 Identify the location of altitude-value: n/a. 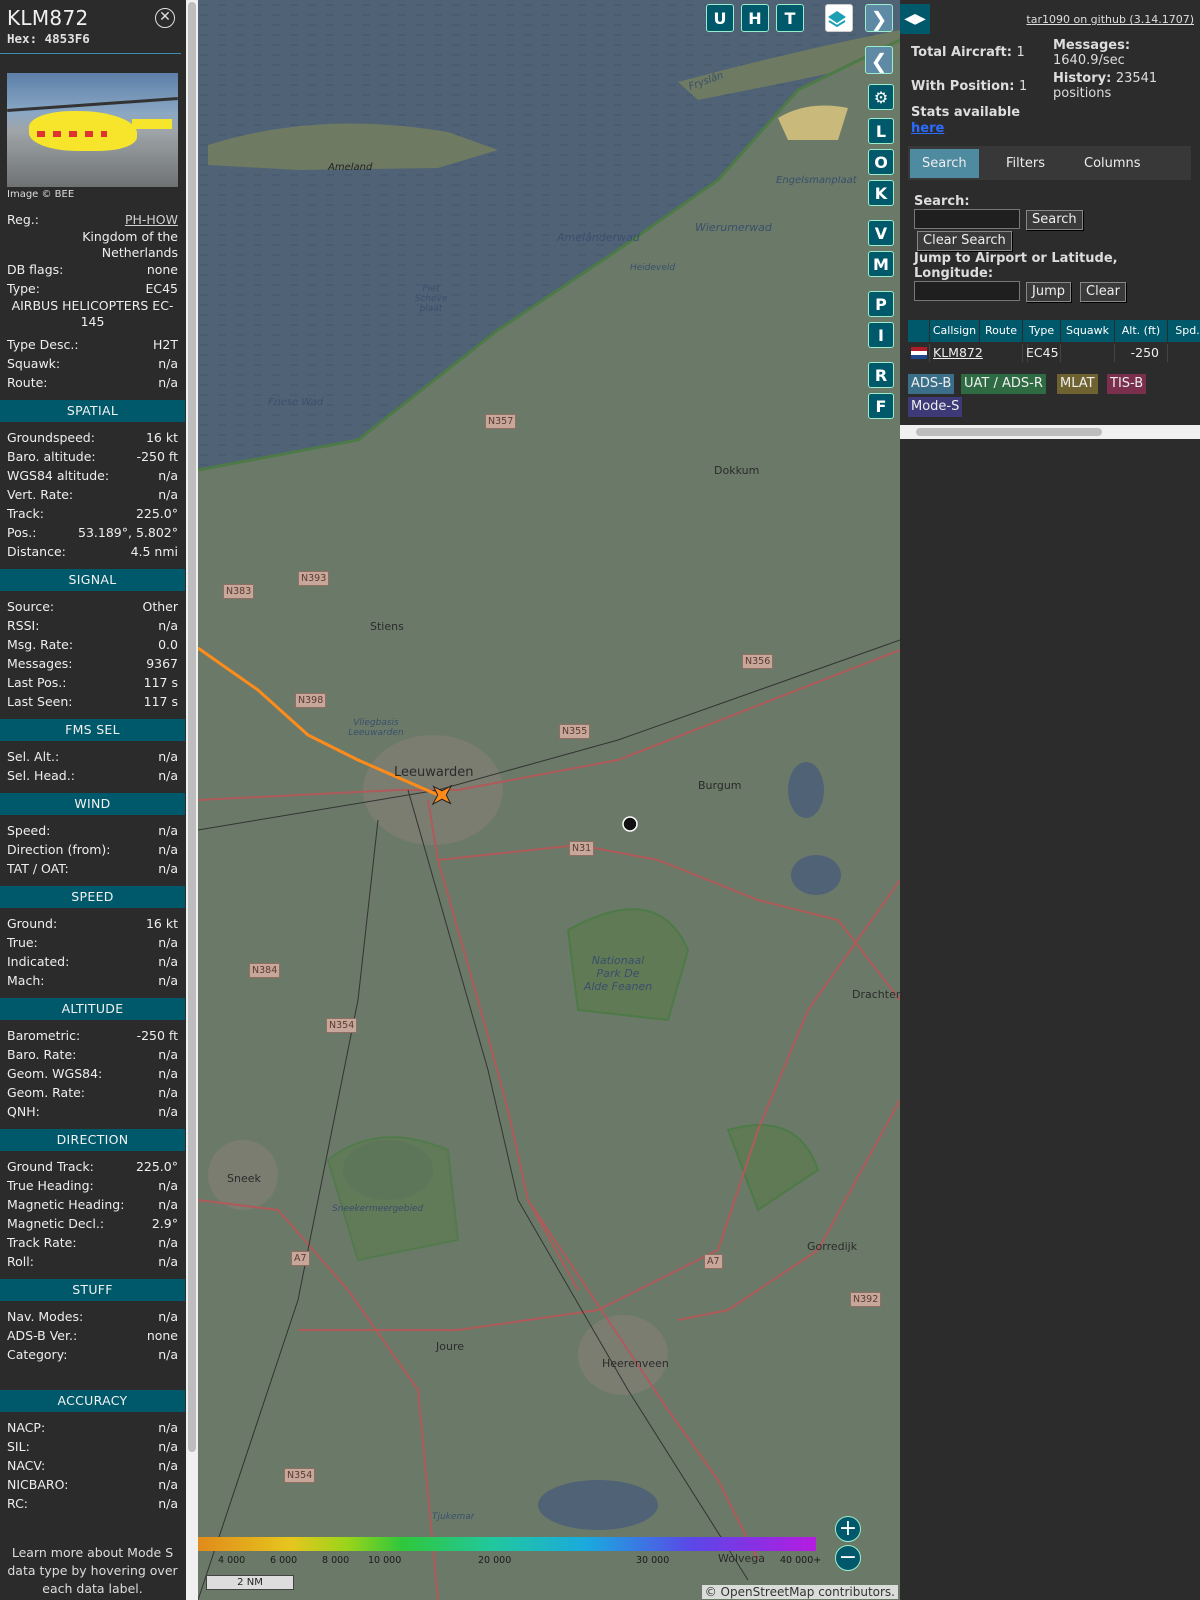
(168, 1111).